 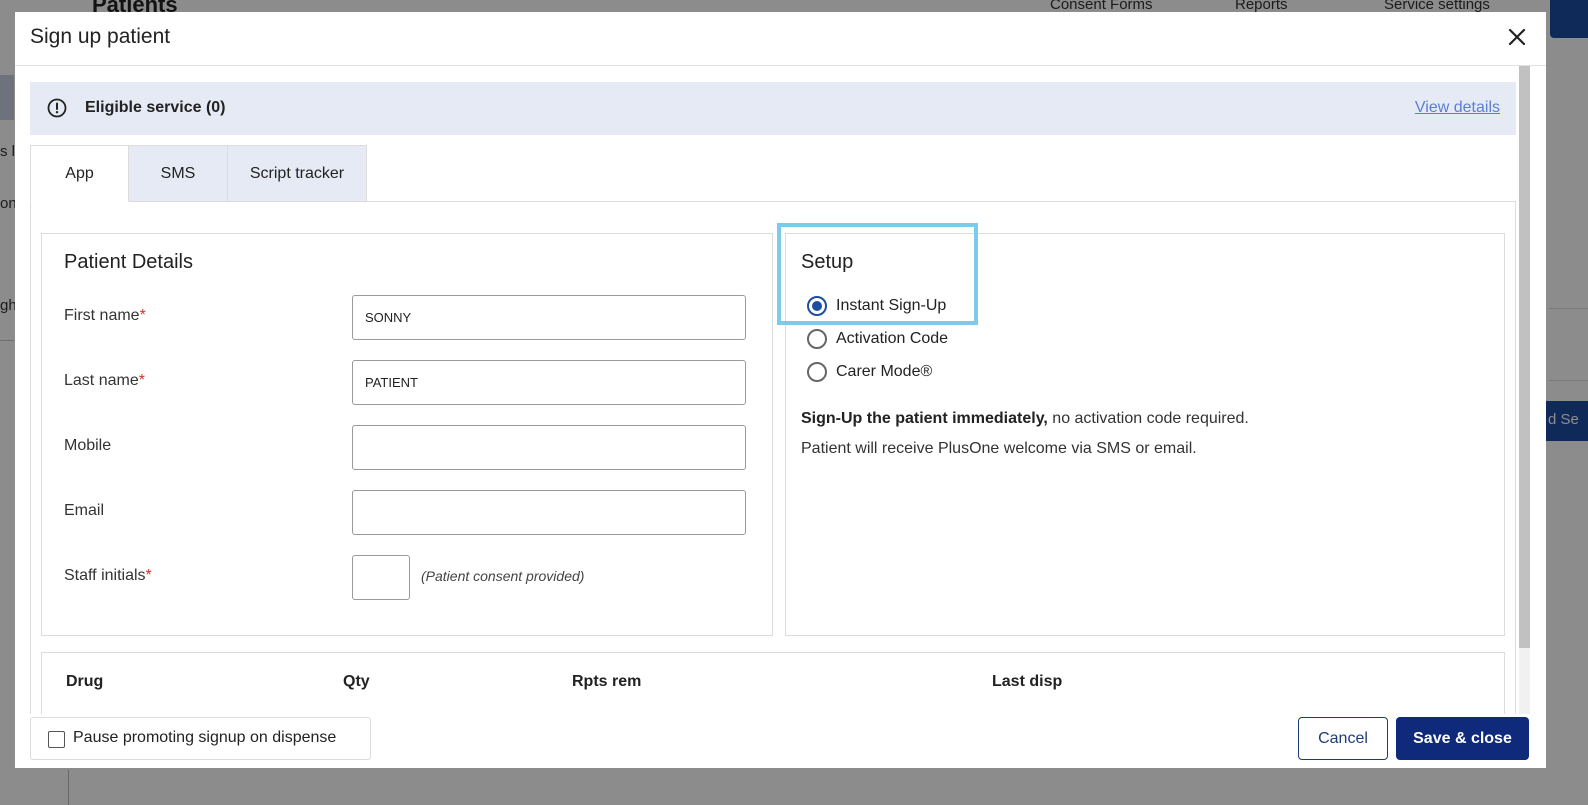 I want to click on view-details-link: View details, so click(x=1457, y=108).